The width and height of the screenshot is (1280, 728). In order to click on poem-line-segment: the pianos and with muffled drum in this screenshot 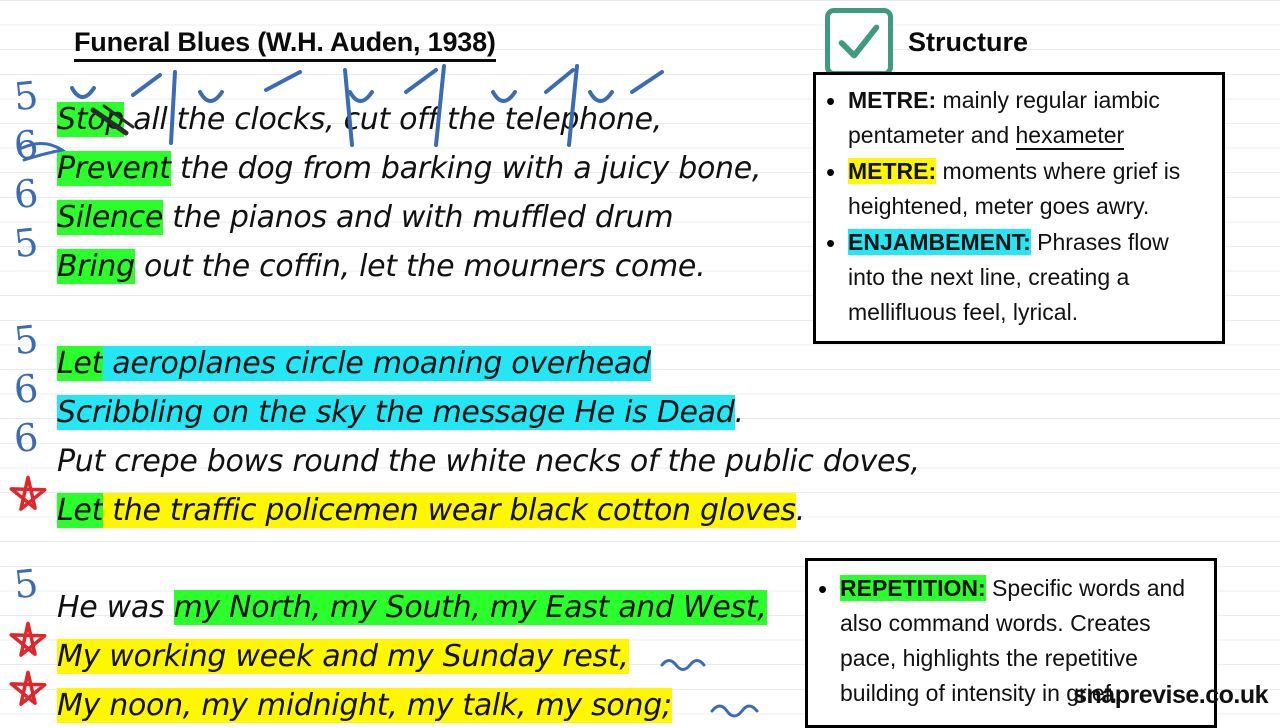, I will do `click(418, 217)`.